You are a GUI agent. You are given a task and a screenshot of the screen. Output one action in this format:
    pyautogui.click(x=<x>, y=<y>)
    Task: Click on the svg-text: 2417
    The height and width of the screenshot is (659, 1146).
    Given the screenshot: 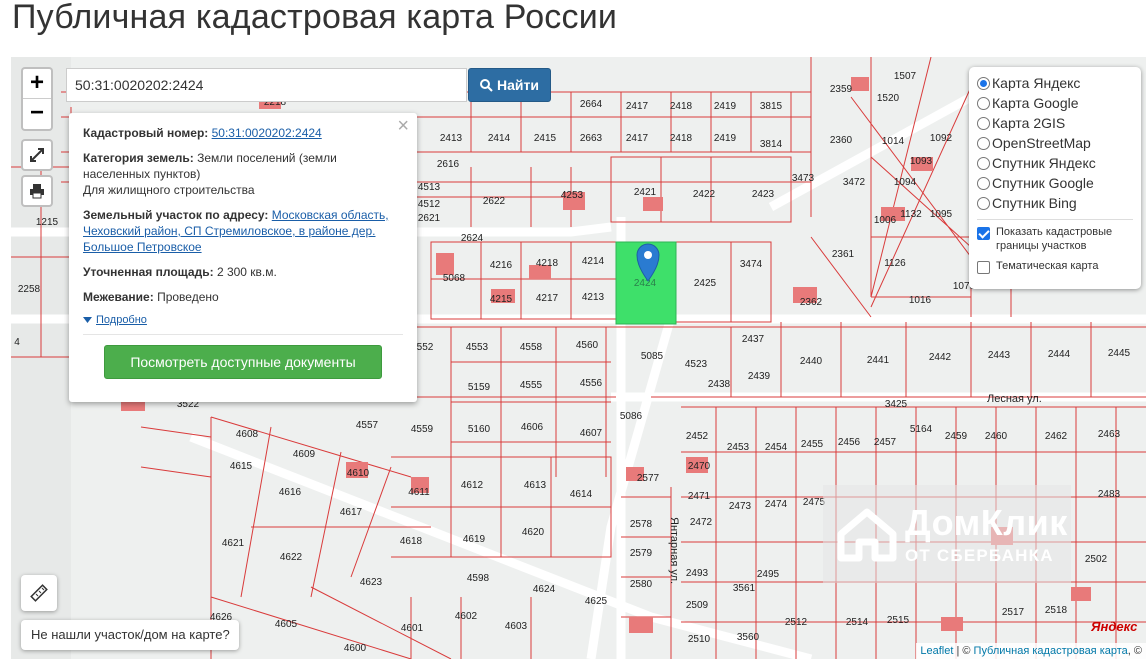 What is the action you would take?
    pyautogui.click(x=637, y=106)
    